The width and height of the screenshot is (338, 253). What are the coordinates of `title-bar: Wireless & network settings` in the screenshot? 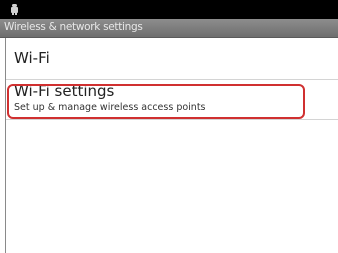 It's located at (169, 28).